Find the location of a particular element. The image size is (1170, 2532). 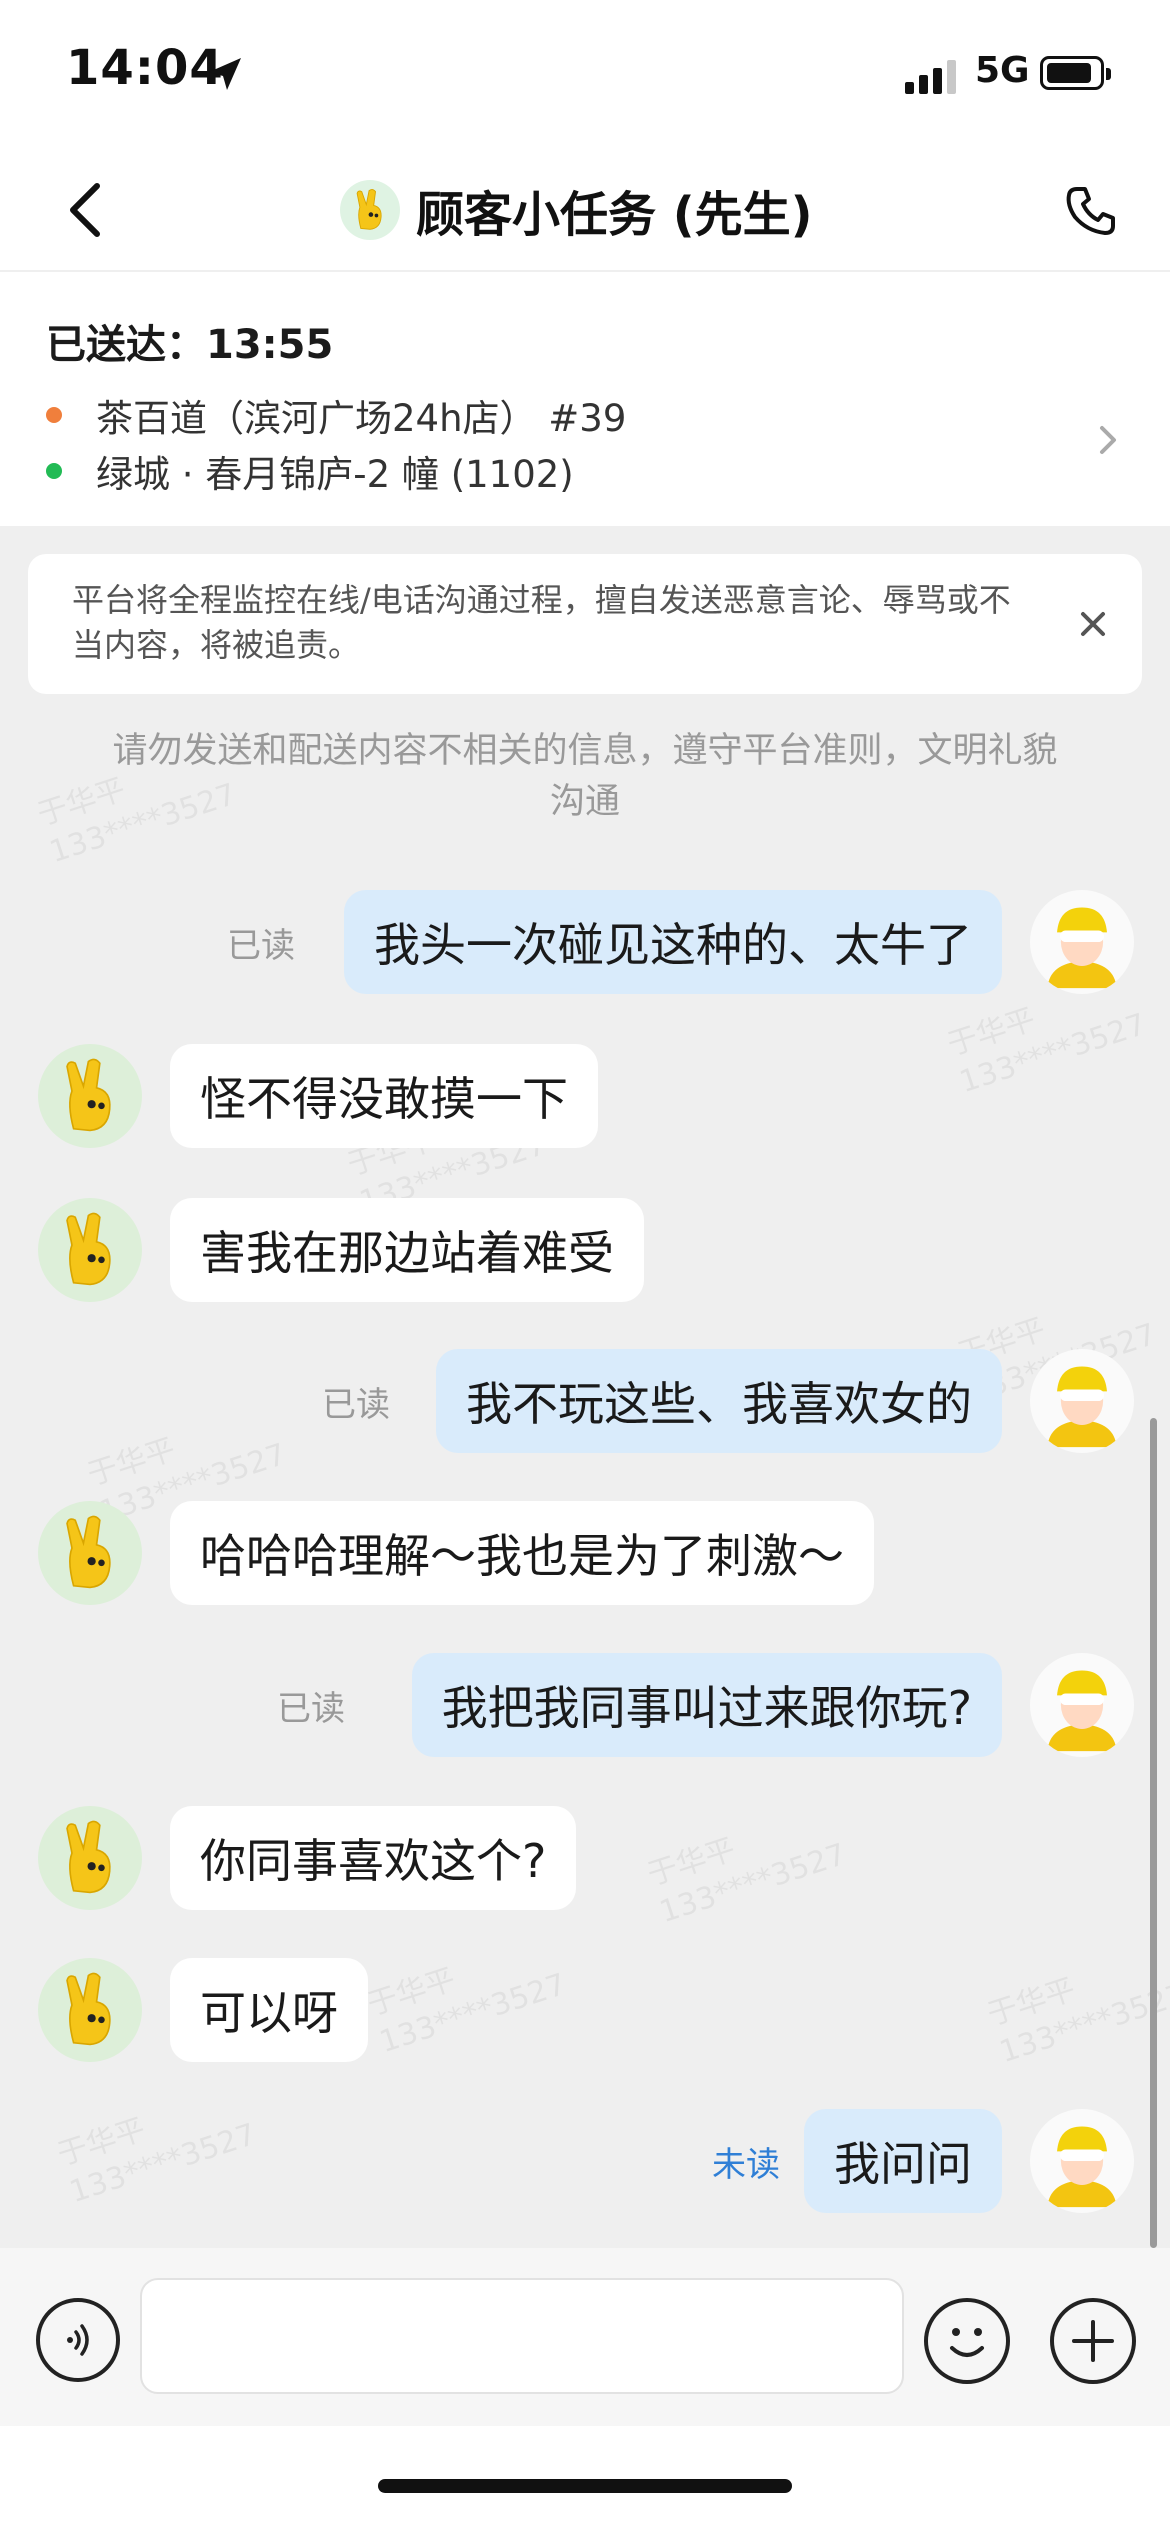

outgoing-message: 我头一次碰见这种的、太牛了 已读 is located at coordinates (585, 942).